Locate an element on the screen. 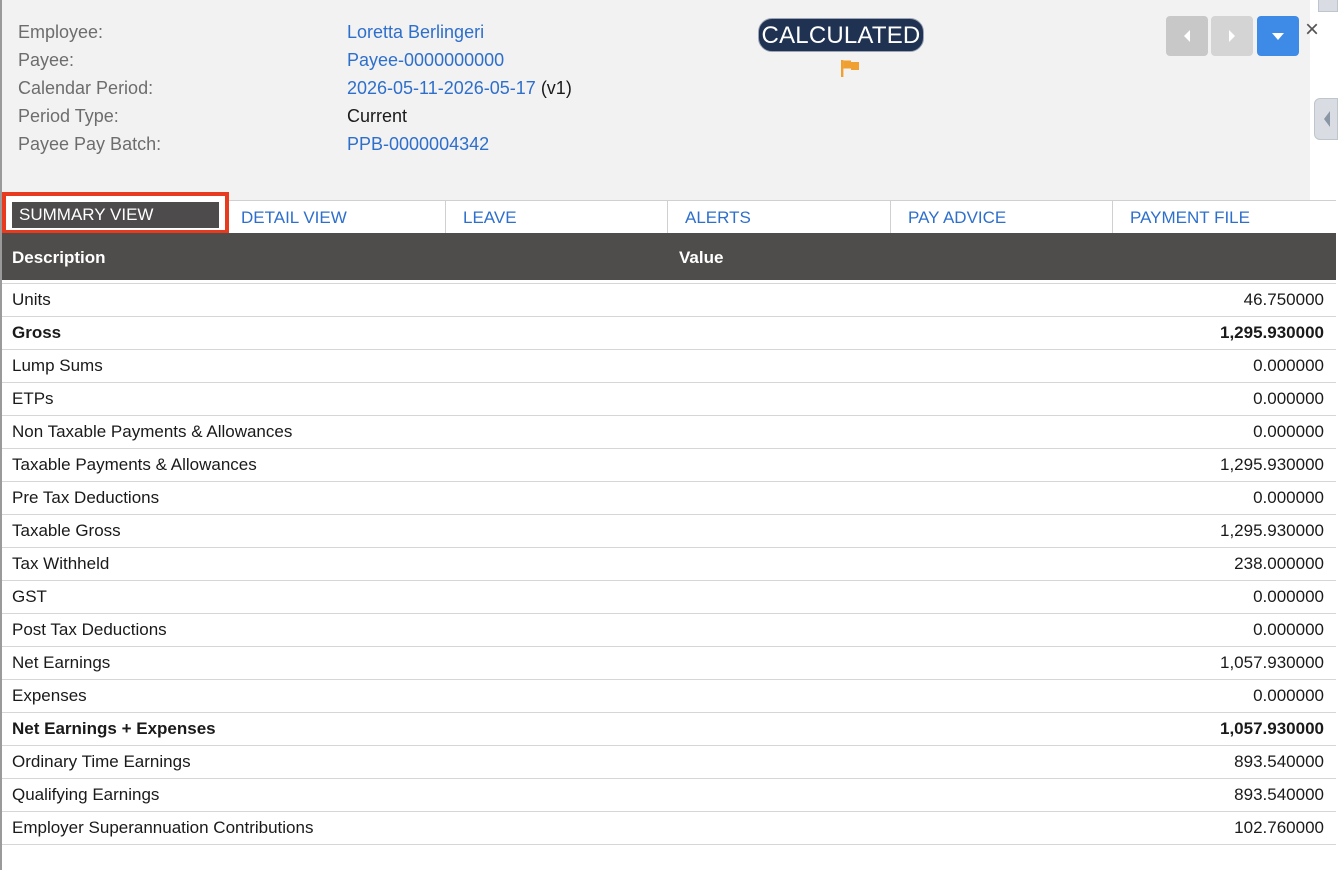  row-description: GST is located at coordinates (29, 596).